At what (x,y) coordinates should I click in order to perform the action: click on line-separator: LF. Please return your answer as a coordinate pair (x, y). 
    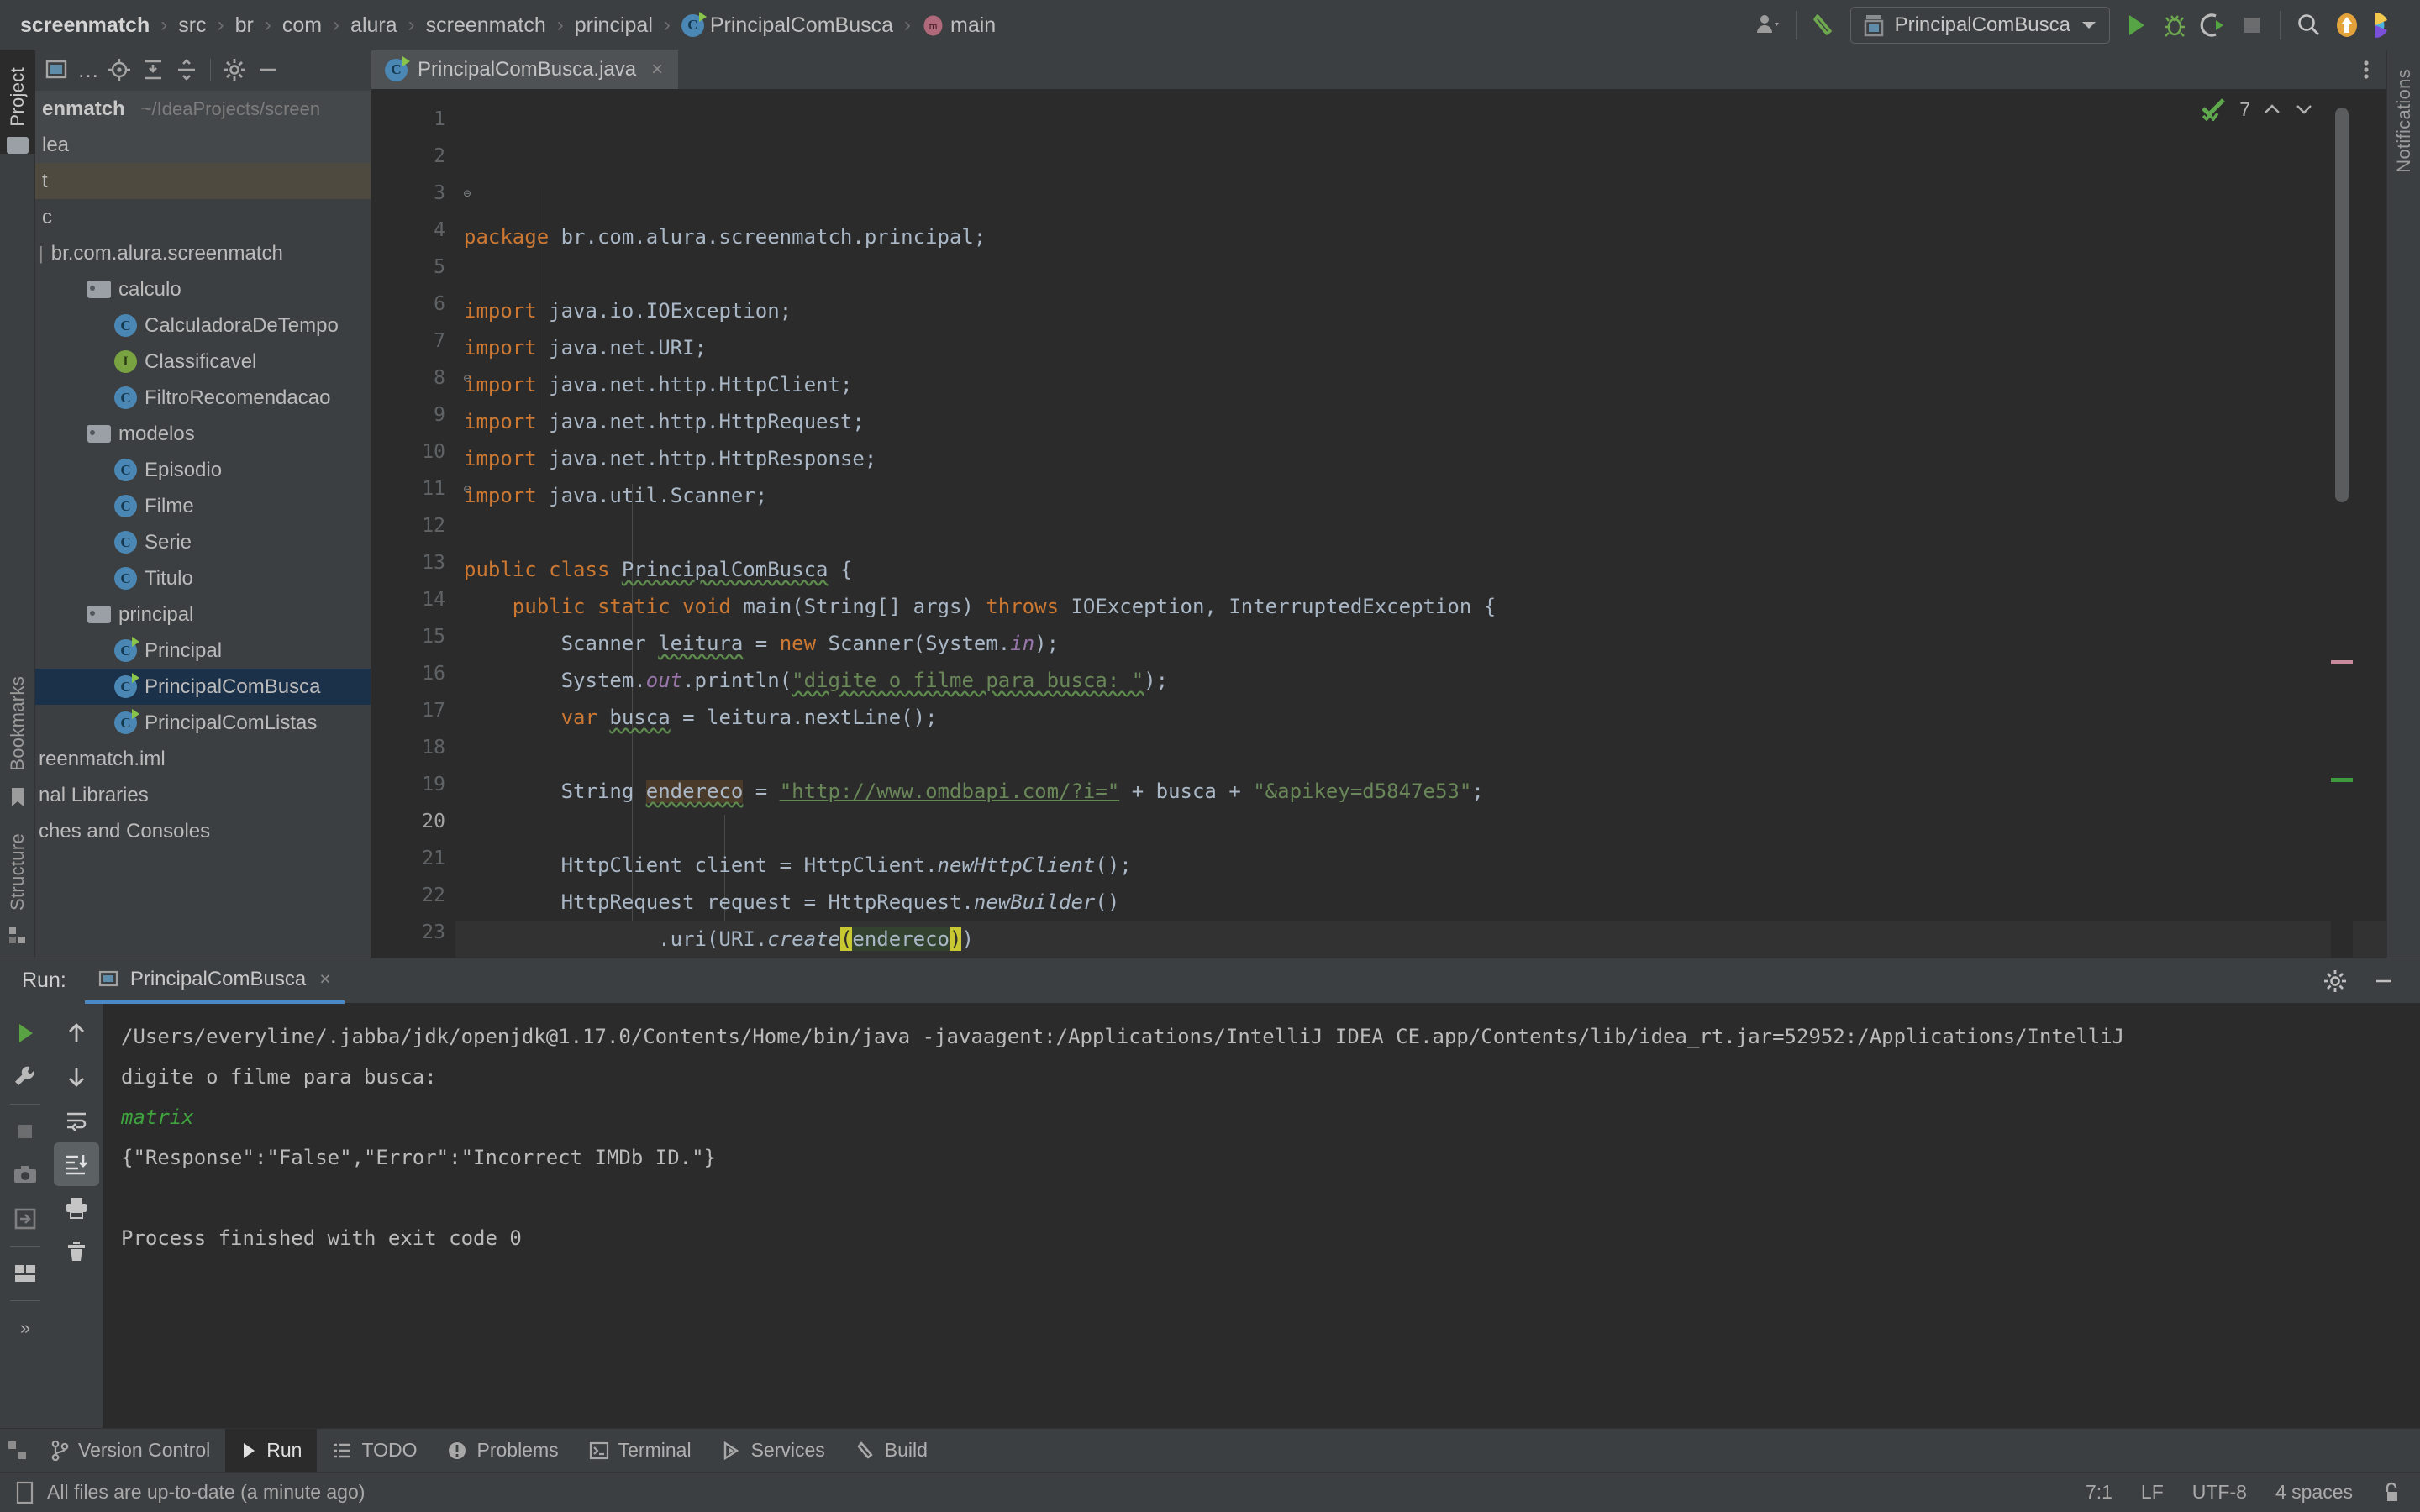
    Looking at the image, I should click on (2152, 1492).